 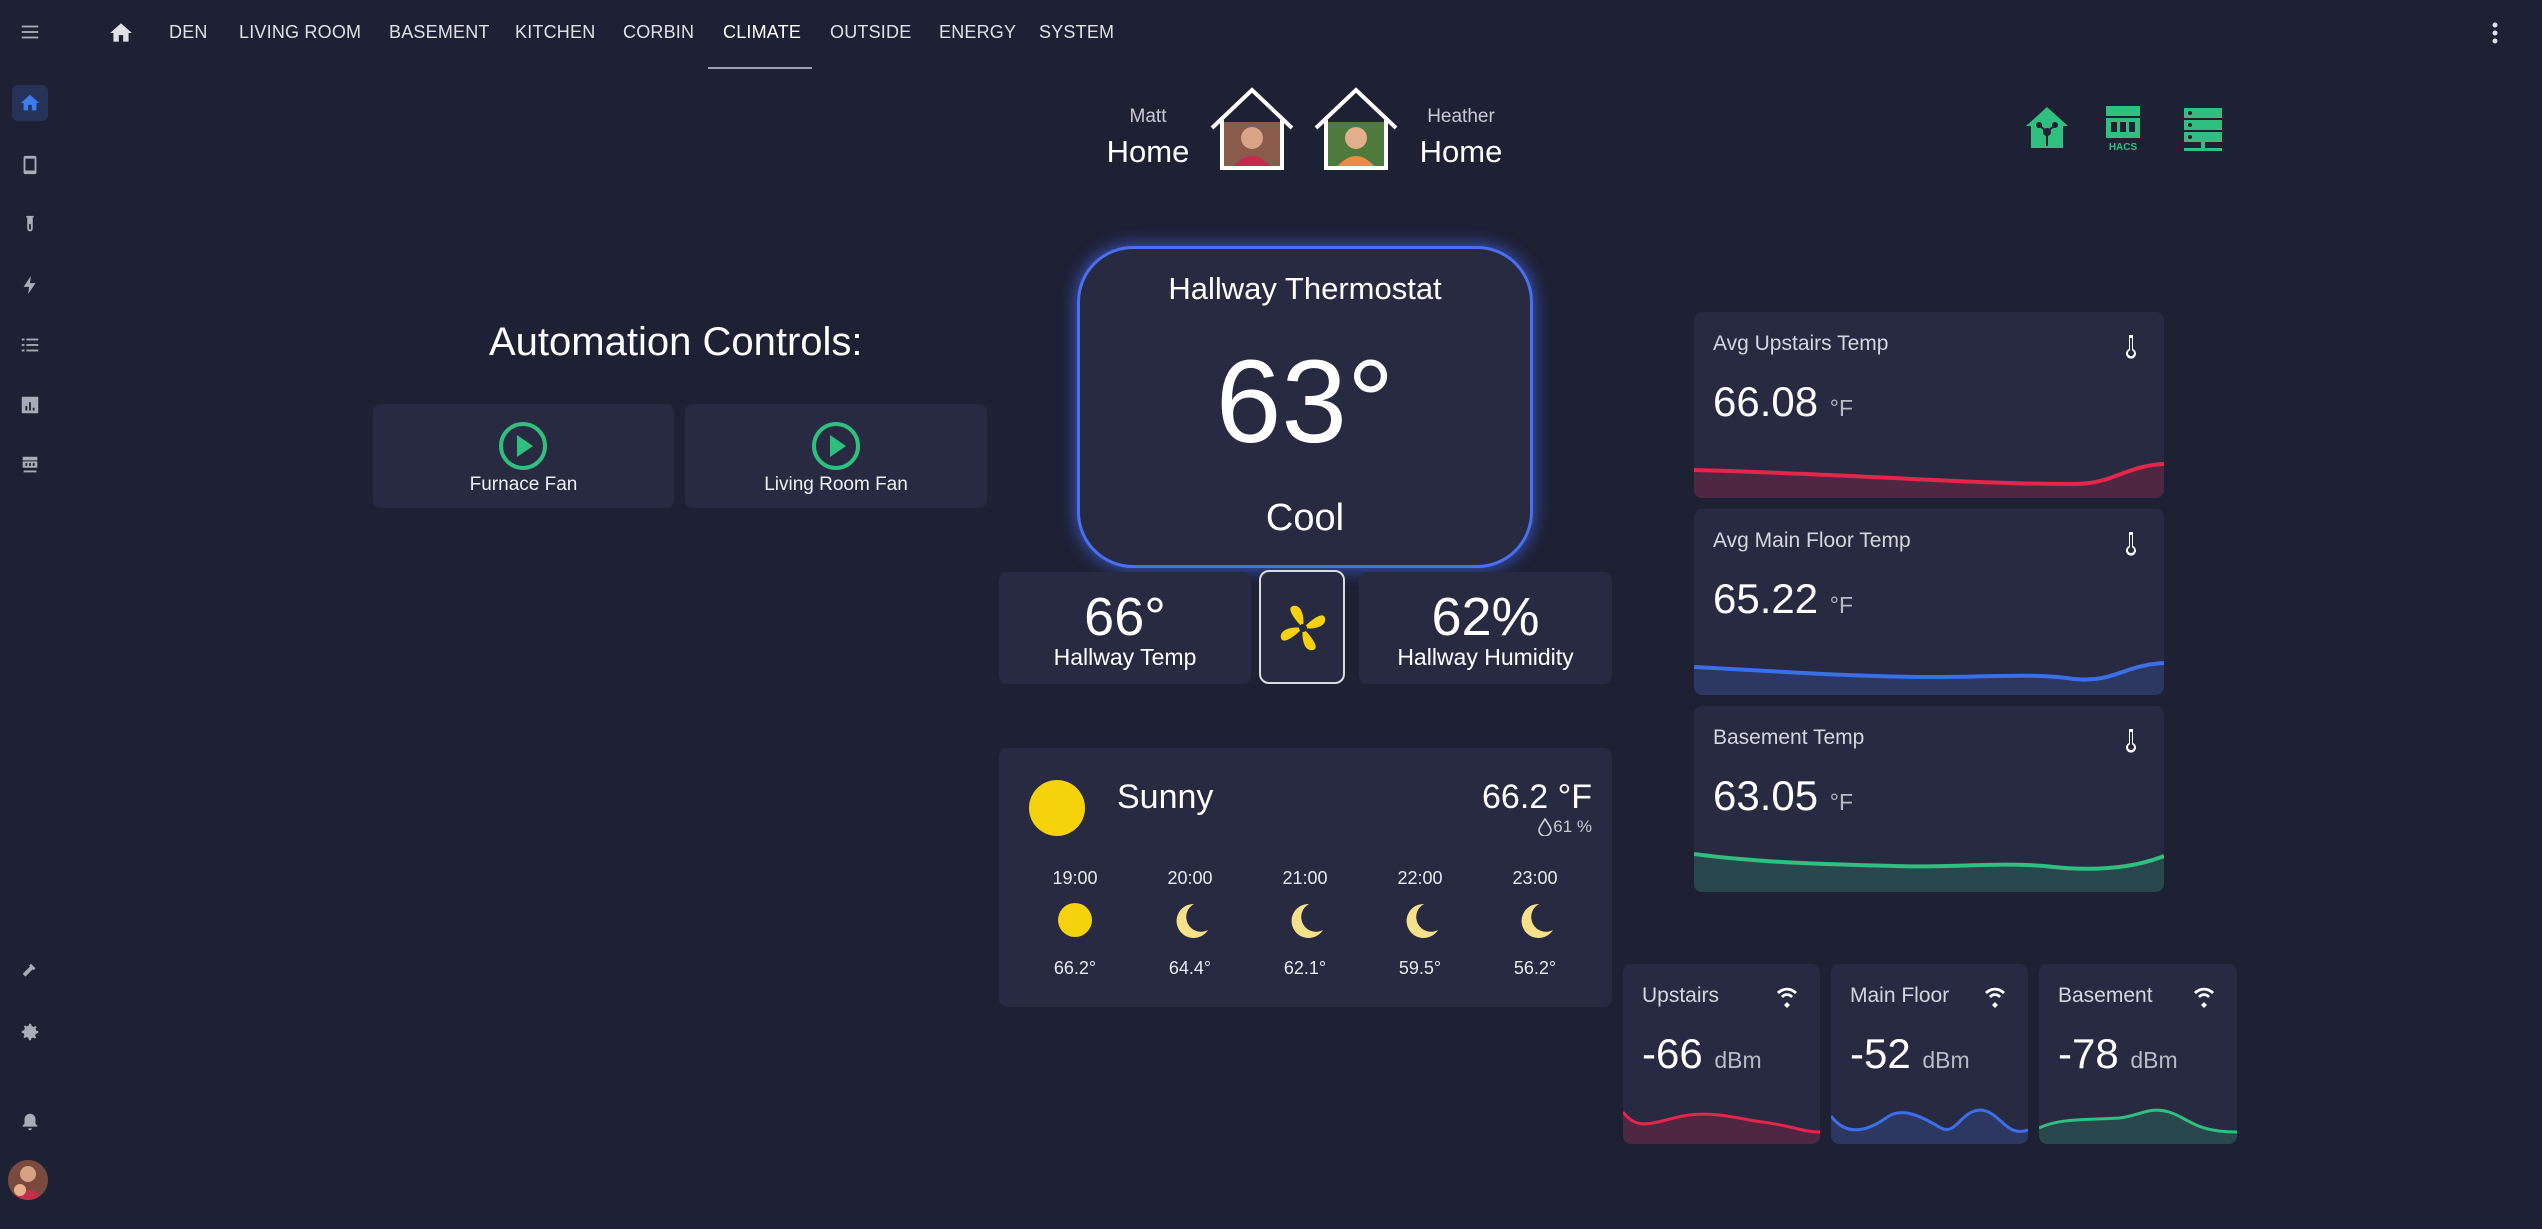 What do you see at coordinates (1252, 129) in the screenshot?
I see `person-badge-matt` at bounding box center [1252, 129].